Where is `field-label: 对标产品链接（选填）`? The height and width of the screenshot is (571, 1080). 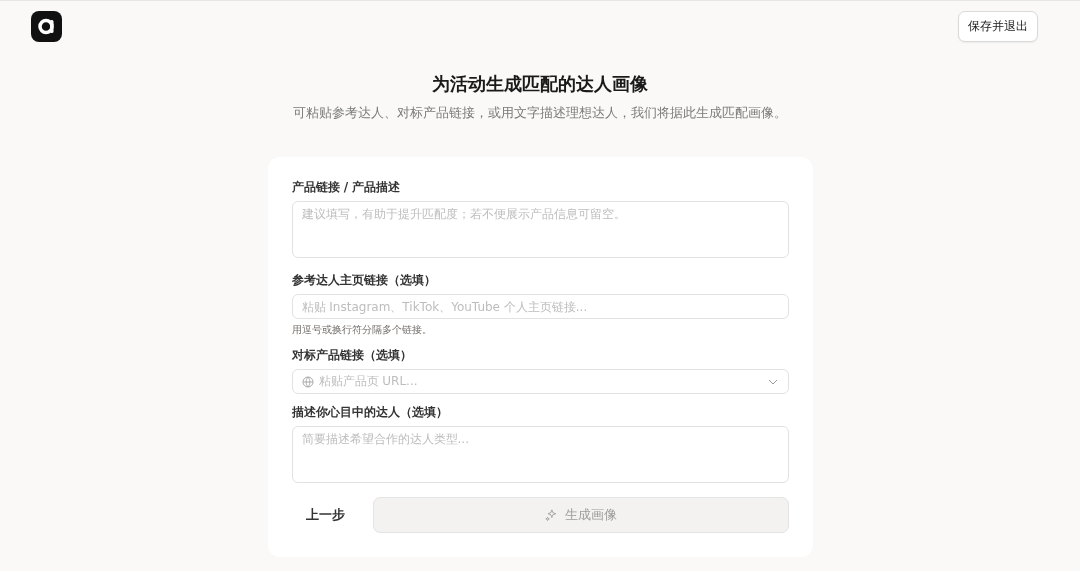 field-label: 对标产品链接（选填） is located at coordinates (352, 355).